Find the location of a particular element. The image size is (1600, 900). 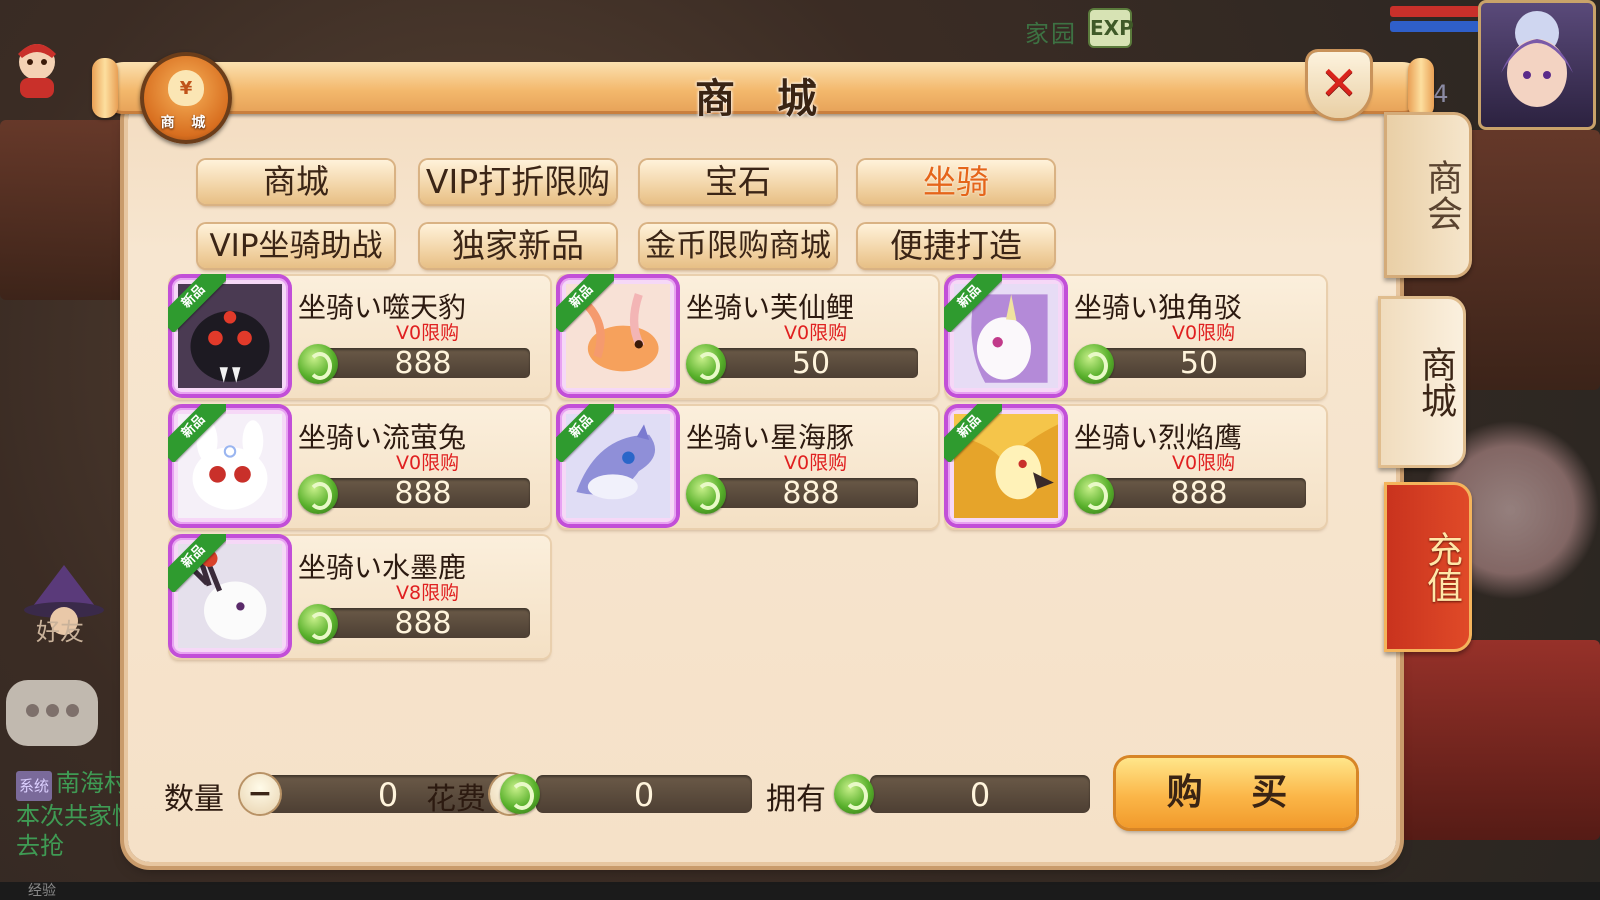

category-quick-craft: 便捷打造 is located at coordinates (956, 246).